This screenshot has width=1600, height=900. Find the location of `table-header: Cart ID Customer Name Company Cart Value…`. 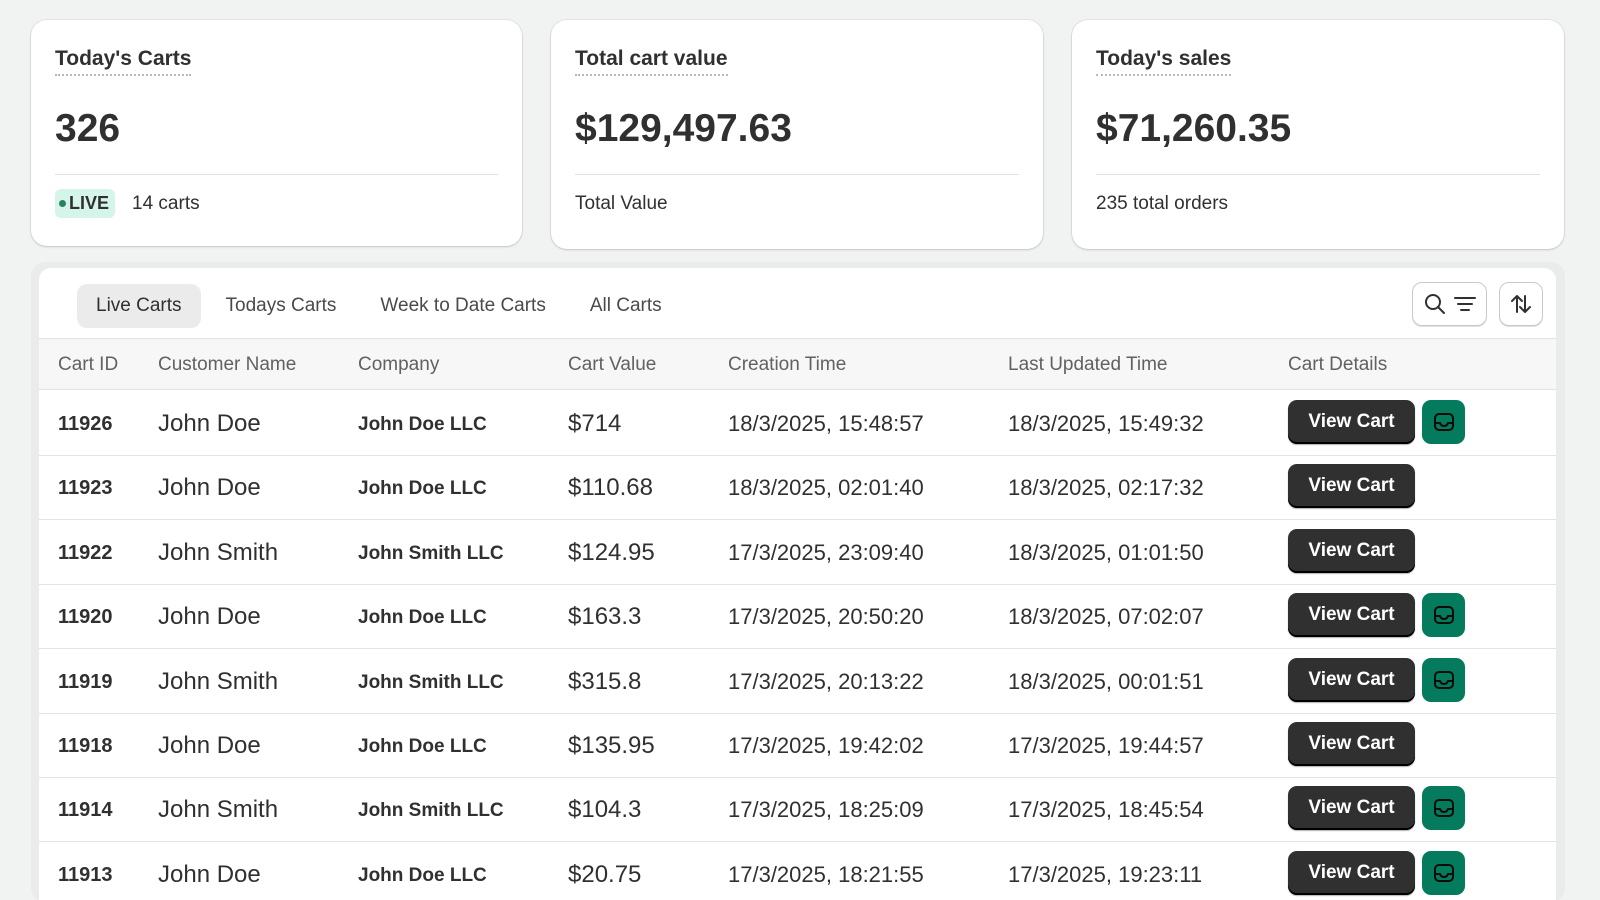

table-header: Cart ID Customer Name Company Cart Value… is located at coordinates (797, 364).